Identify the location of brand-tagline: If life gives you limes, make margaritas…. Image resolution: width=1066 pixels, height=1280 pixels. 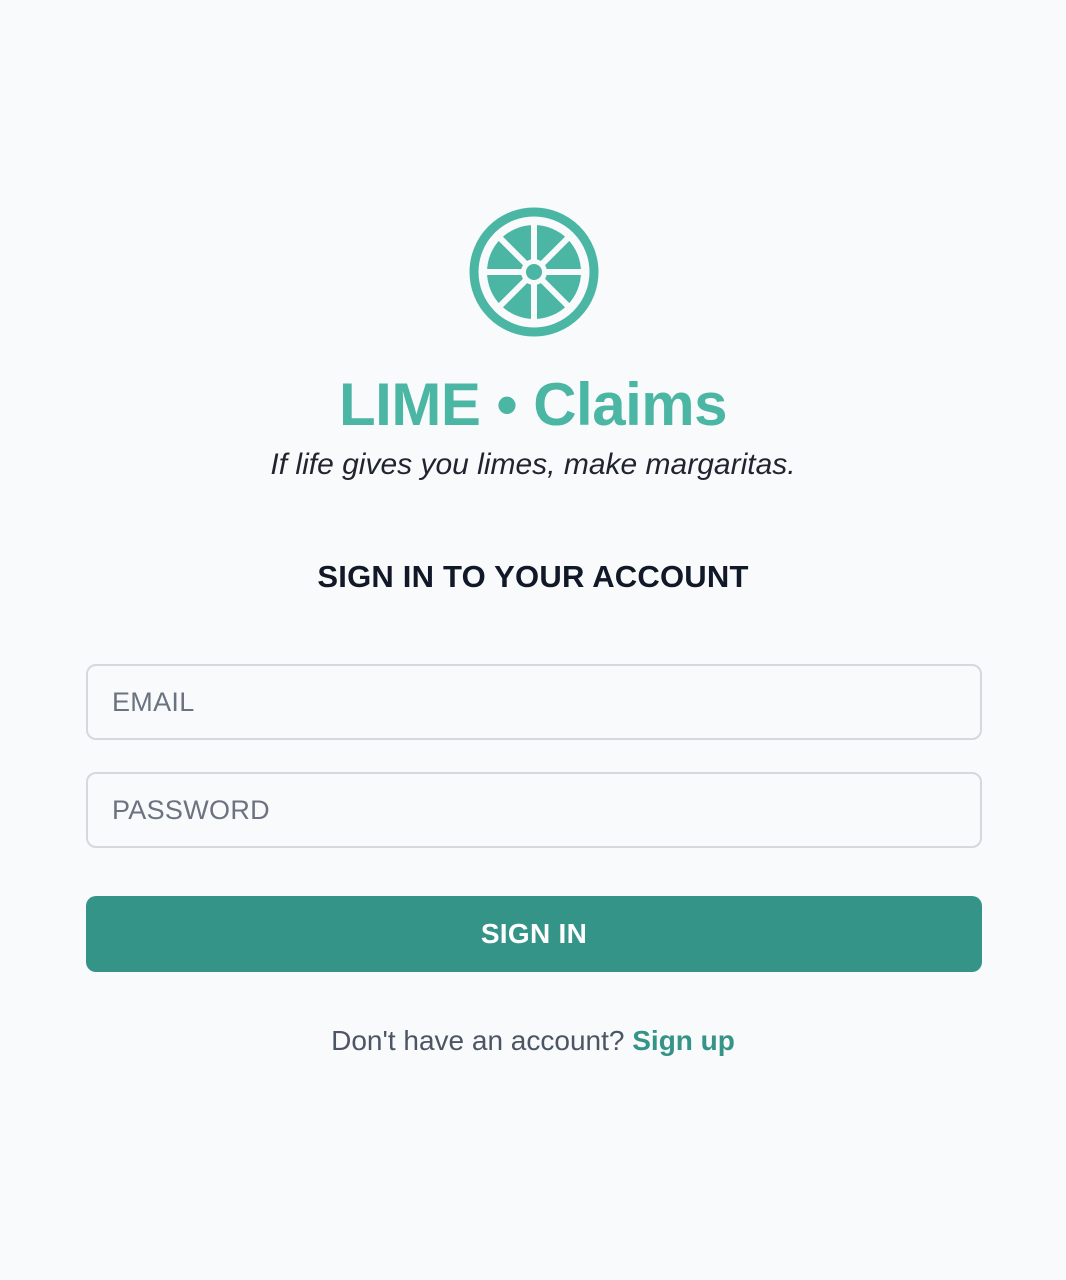
(533, 464).